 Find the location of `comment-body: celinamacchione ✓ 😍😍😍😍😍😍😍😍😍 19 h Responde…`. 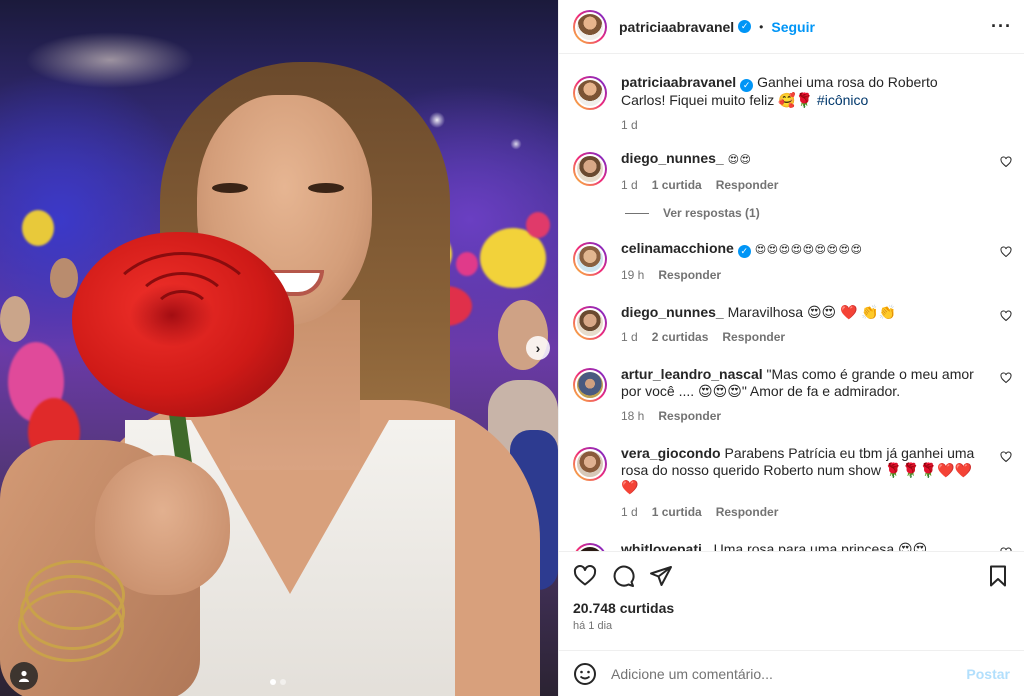

comment-body: celinamacchione ✓ 😍😍😍😍😍😍😍😍😍 19 h Responde… is located at coordinates (822, 261).